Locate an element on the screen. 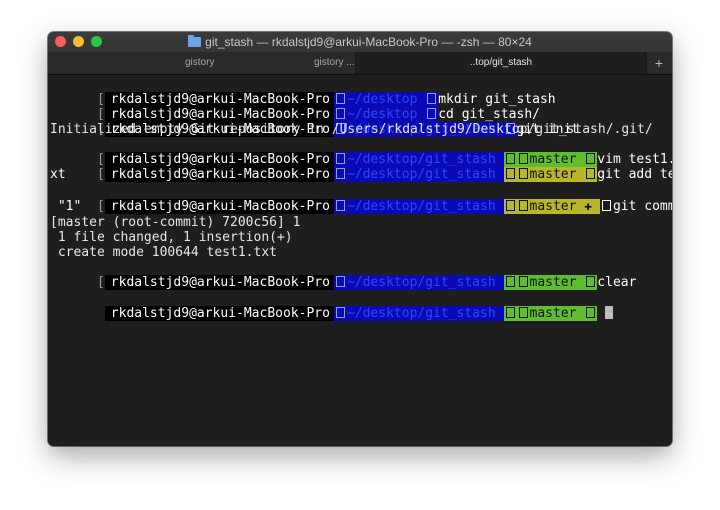 The width and height of the screenshot is (720, 510). new-tab-button: + is located at coordinates (659, 63).